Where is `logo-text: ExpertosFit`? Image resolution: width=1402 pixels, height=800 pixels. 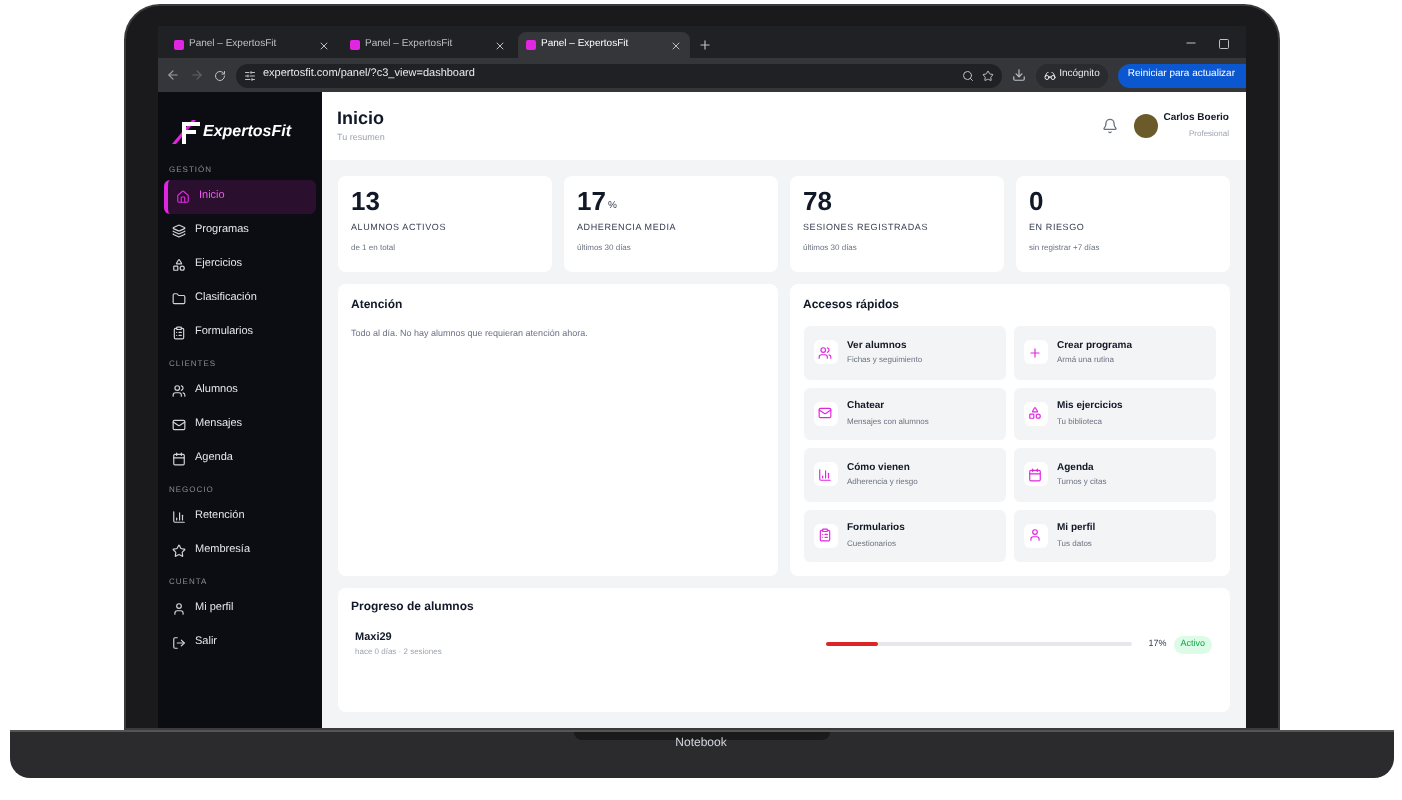
logo-text: ExpertosFit is located at coordinates (247, 132).